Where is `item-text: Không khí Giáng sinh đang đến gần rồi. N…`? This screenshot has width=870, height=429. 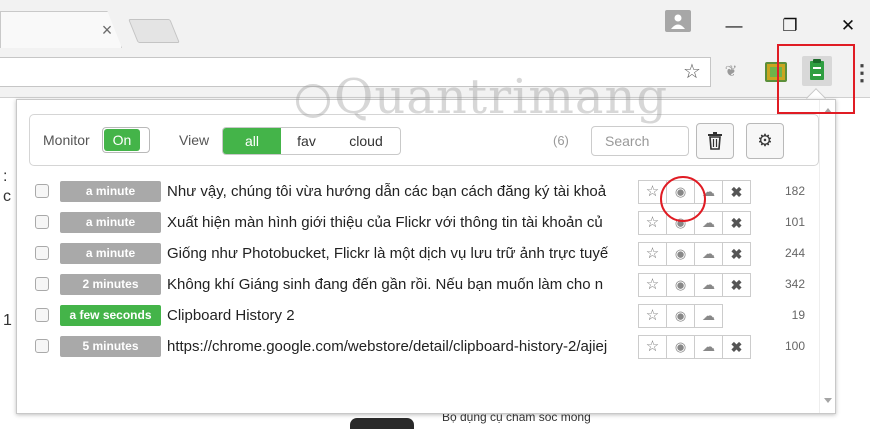
item-text: Không khí Giáng sinh đang đến gần rồi. N… is located at coordinates (402, 285).